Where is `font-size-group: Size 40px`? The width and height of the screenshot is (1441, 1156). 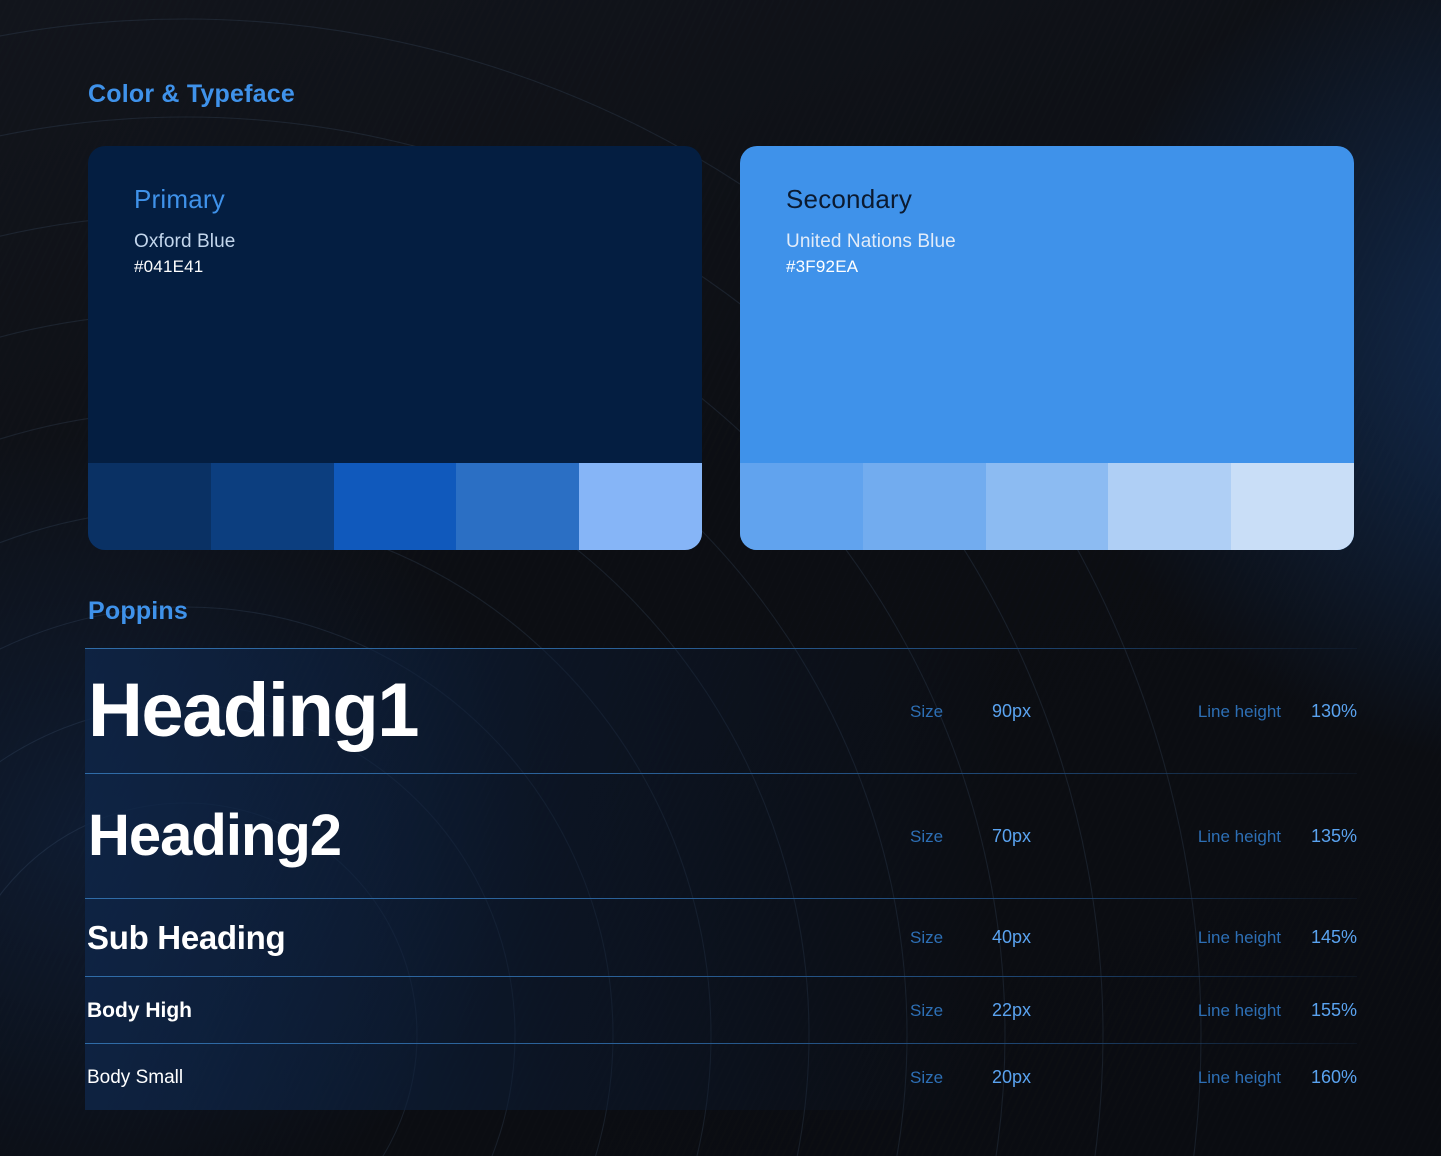
font-size-group: Size 40px is located at coordinates (1027, 937).